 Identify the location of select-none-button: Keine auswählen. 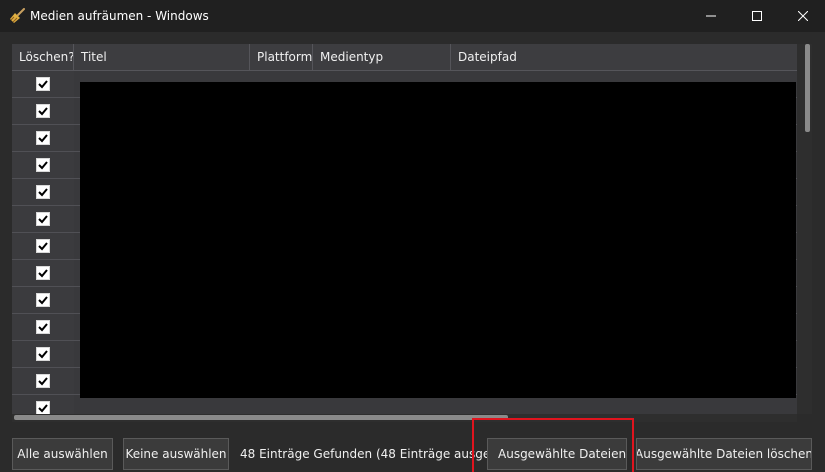
(176, 454).